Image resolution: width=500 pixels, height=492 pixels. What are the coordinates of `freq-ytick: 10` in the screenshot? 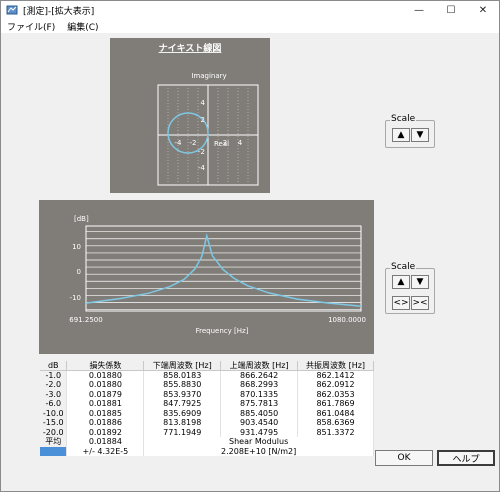 It's located at (76, 247).